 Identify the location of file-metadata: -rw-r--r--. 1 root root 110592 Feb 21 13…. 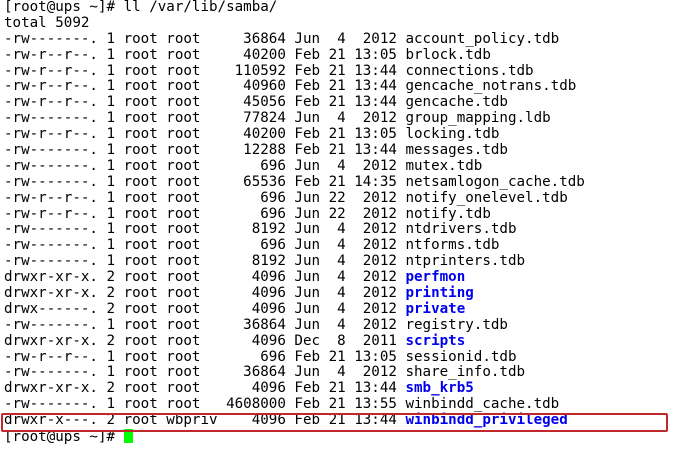
(205, 70).